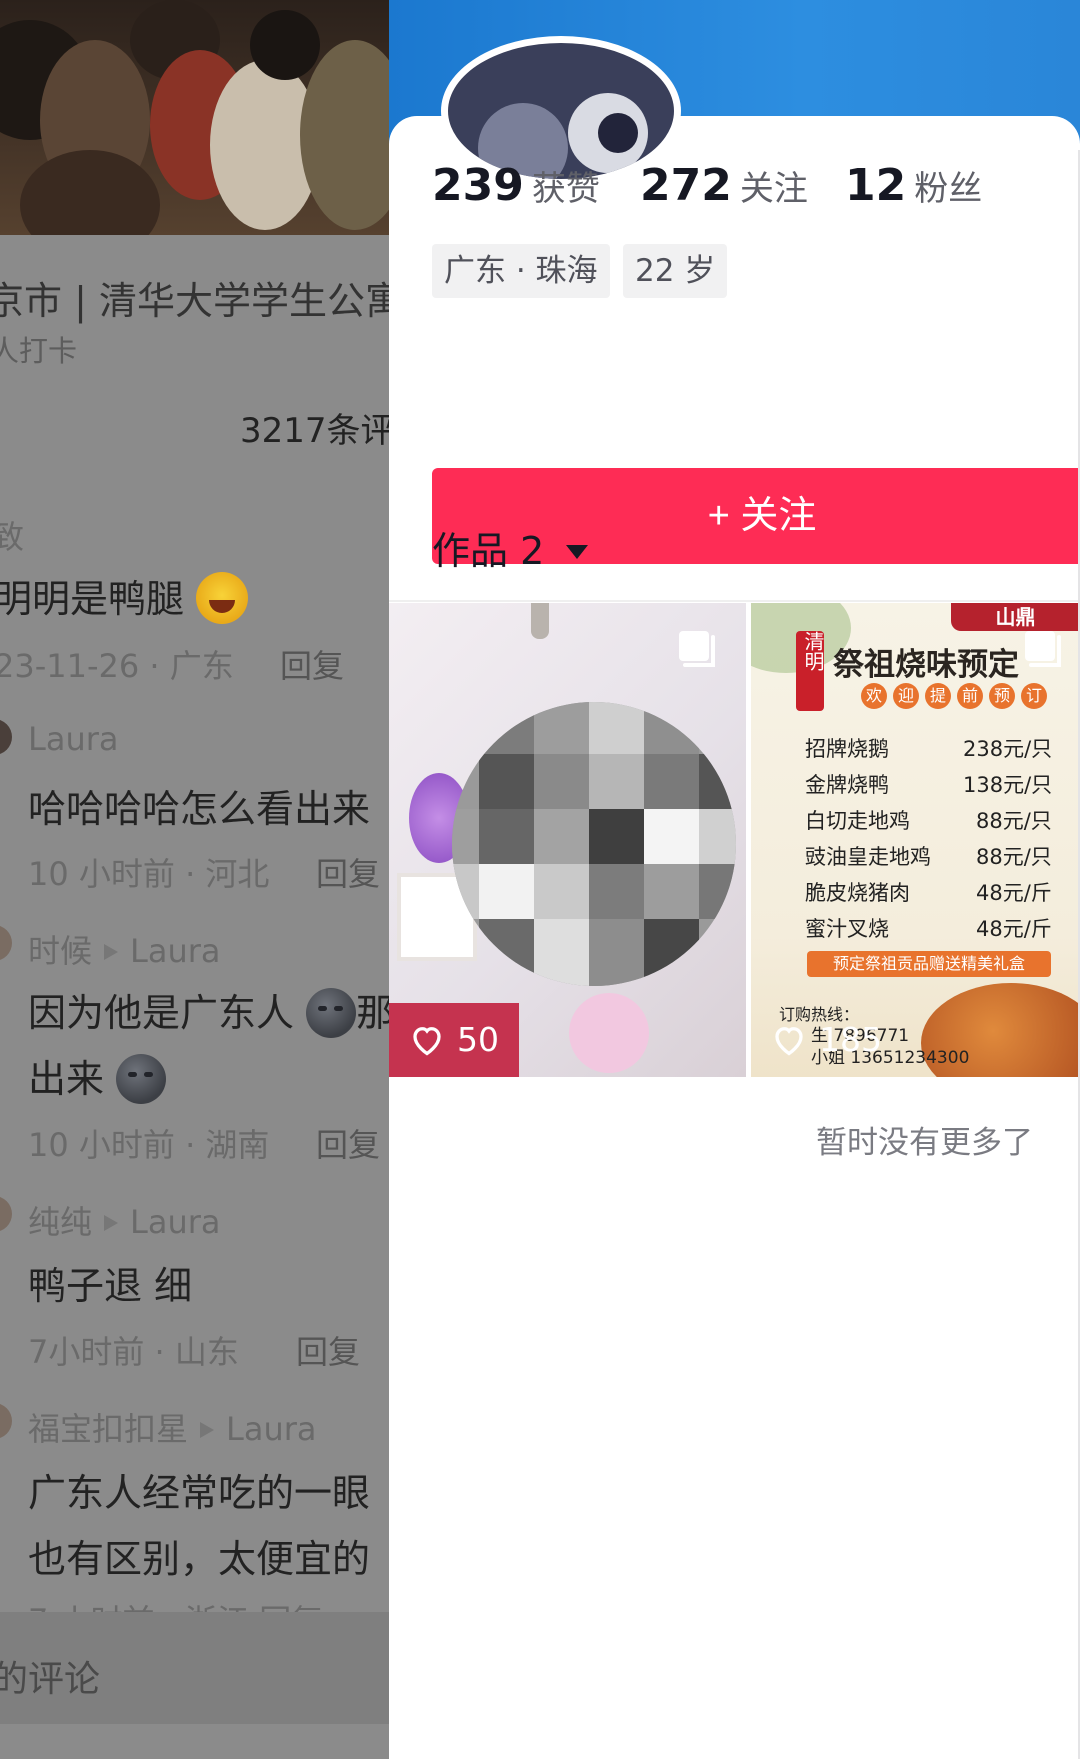 The width and height of the screenshot is (1080, 1759). What do you see at coordinates (488, 551) in the screenshot?
I see `works-label: 作品 2` at bounding box center [488, 551].